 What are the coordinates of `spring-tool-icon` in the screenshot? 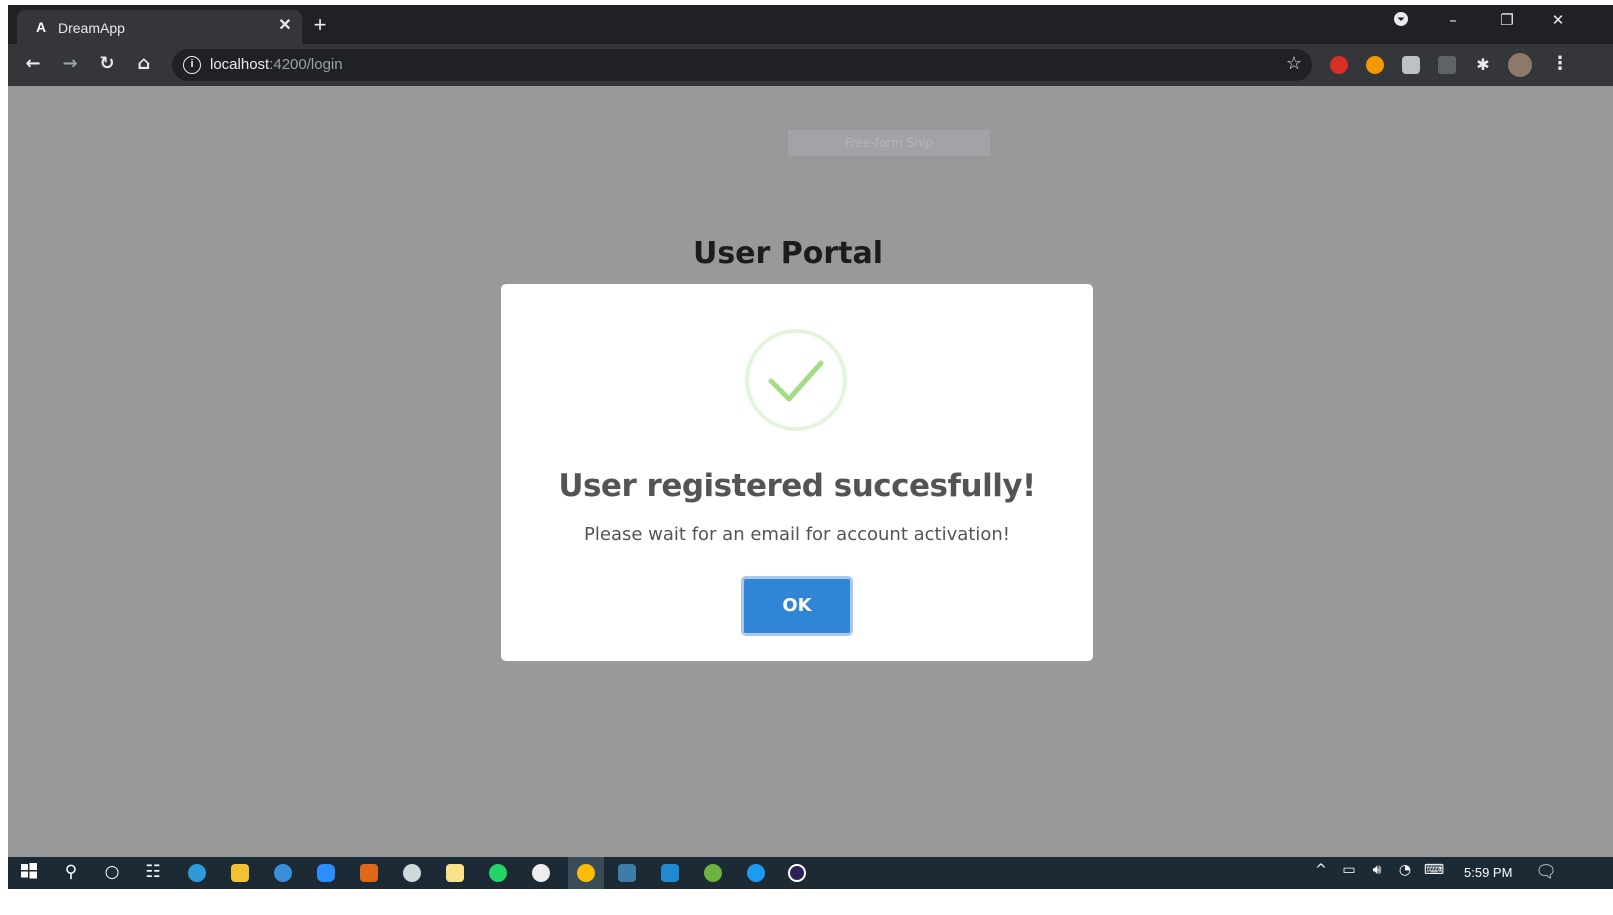 It's located at (713, 873).